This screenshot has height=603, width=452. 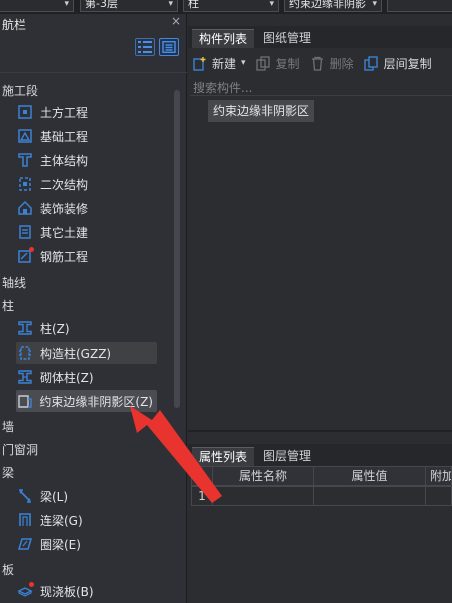 I want to click on category-select: 柱 ▾, so click(x=231, y=6).